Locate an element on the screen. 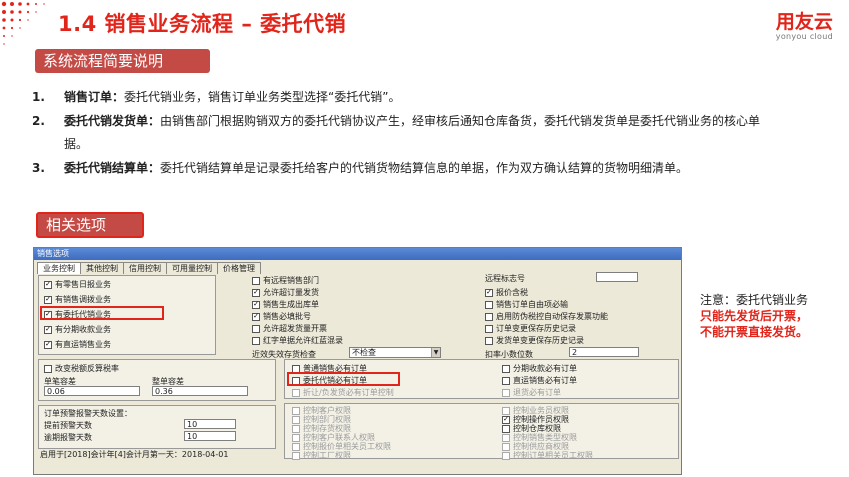 This screenshot has width=849, height=477. option-retail-daily: ✓ 有零售日报业务 is located at coordinates (77, 284).